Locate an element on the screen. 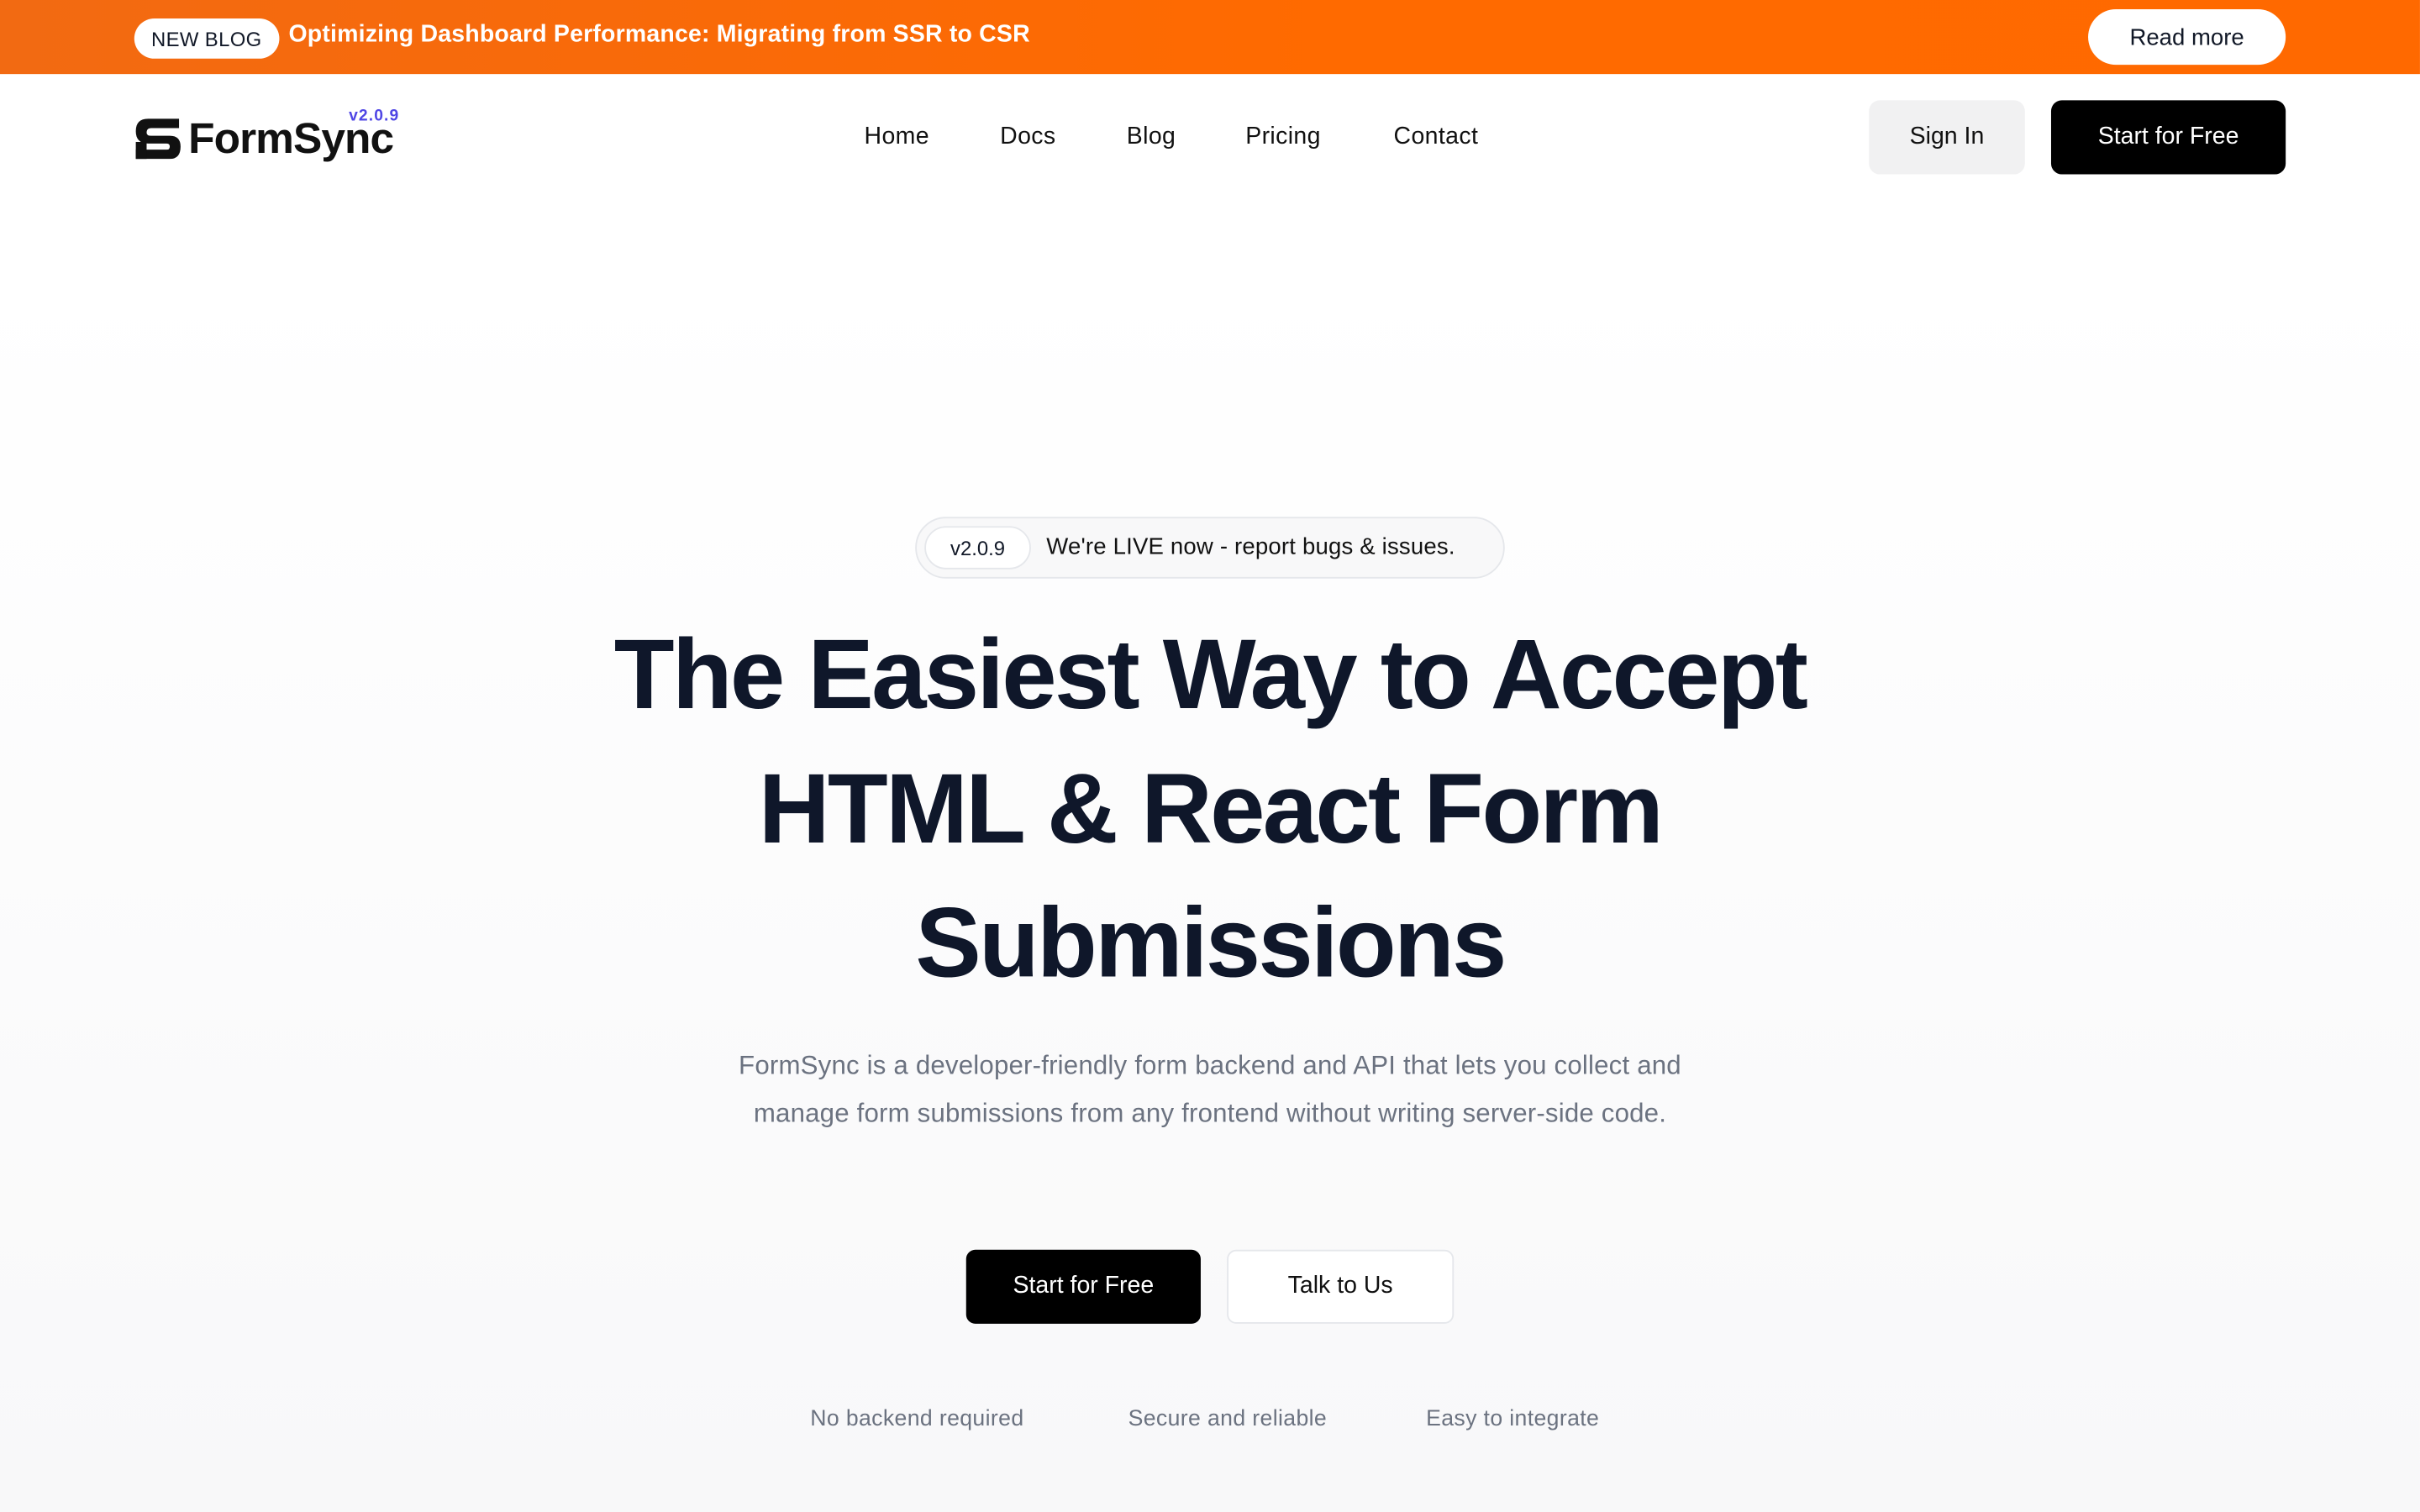 The width and height of the screenshot is (2420, 1512). hero-title-line-2: HTML & React Form is located at coordinates (1211, 808).